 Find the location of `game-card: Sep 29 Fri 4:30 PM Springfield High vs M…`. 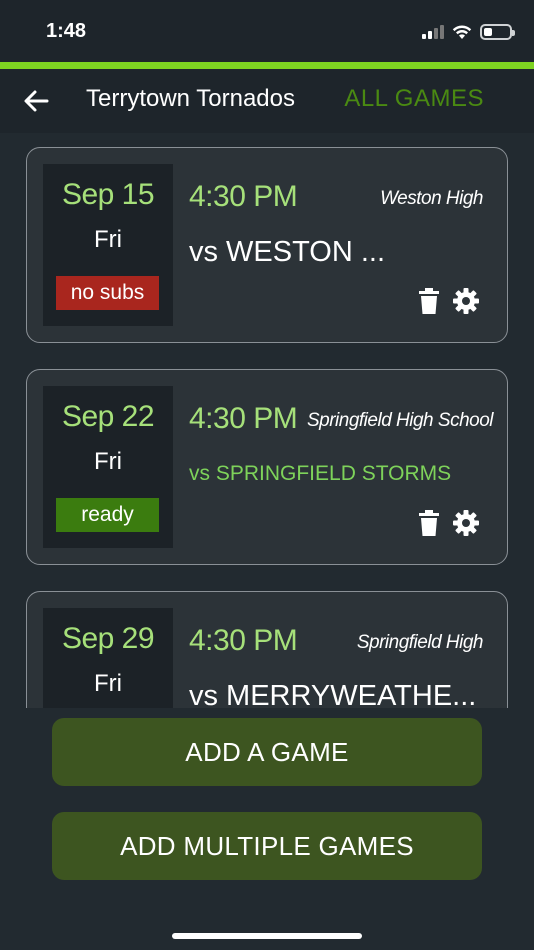

game-card: Sep 29 Fri 4:30 PM Springfield High vs M… is located at coordinates (267, 649).